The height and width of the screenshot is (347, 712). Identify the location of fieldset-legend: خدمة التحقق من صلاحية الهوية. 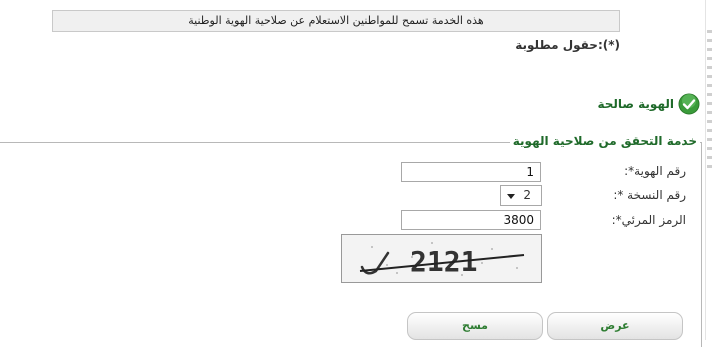
(604, 141).